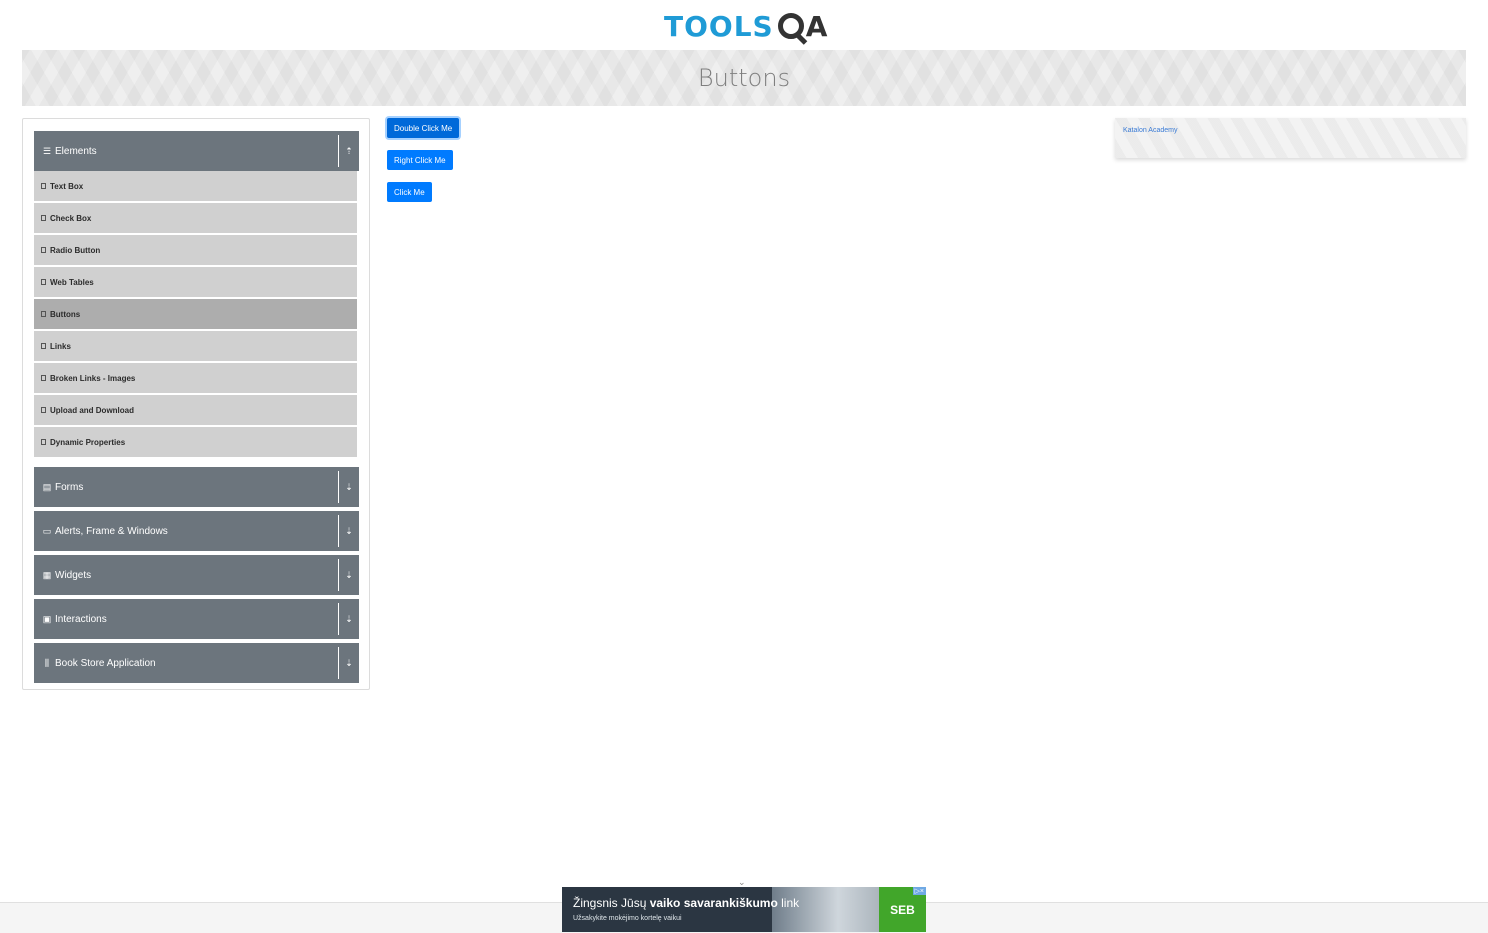 The width and height of the screenshot is (1488, 933). What do you see at coordinates (93, 378) in the screenshot?
I see `sidebar-item-label: Broken Links - Images` at bounding box center [93, 378].